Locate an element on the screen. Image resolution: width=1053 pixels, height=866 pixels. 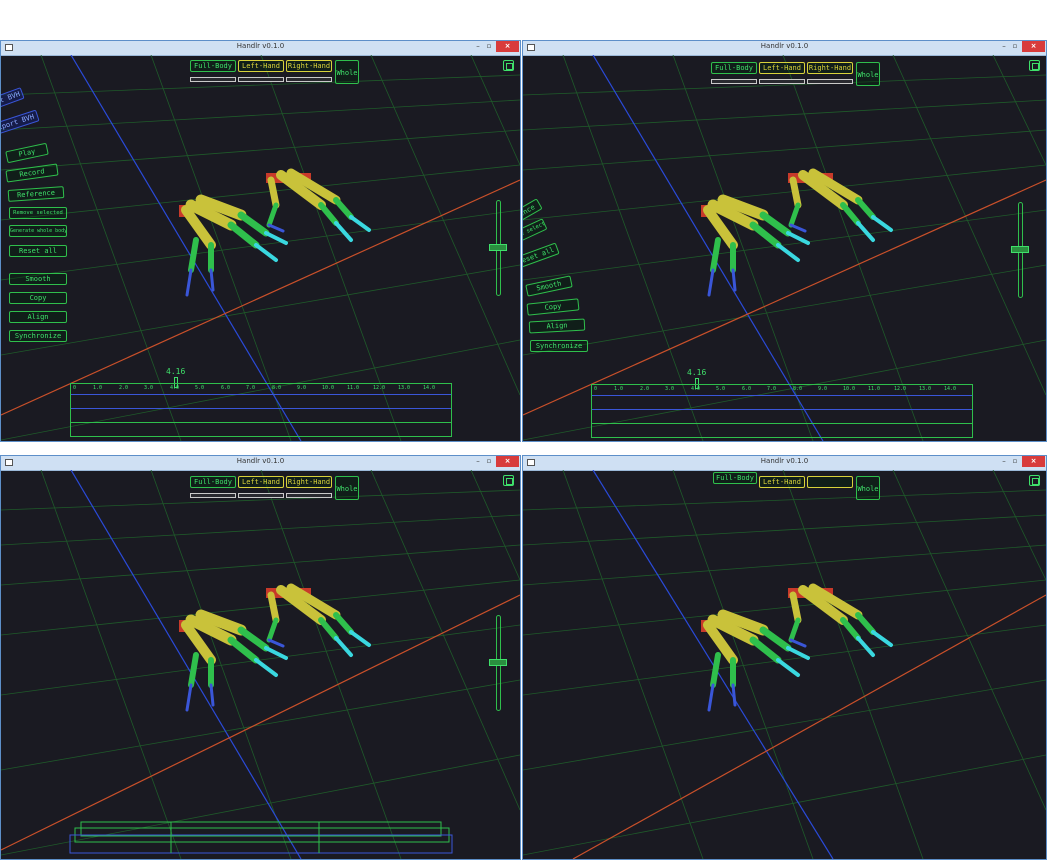
reset-all-button: Reset all is located at coordinates (38, 251).